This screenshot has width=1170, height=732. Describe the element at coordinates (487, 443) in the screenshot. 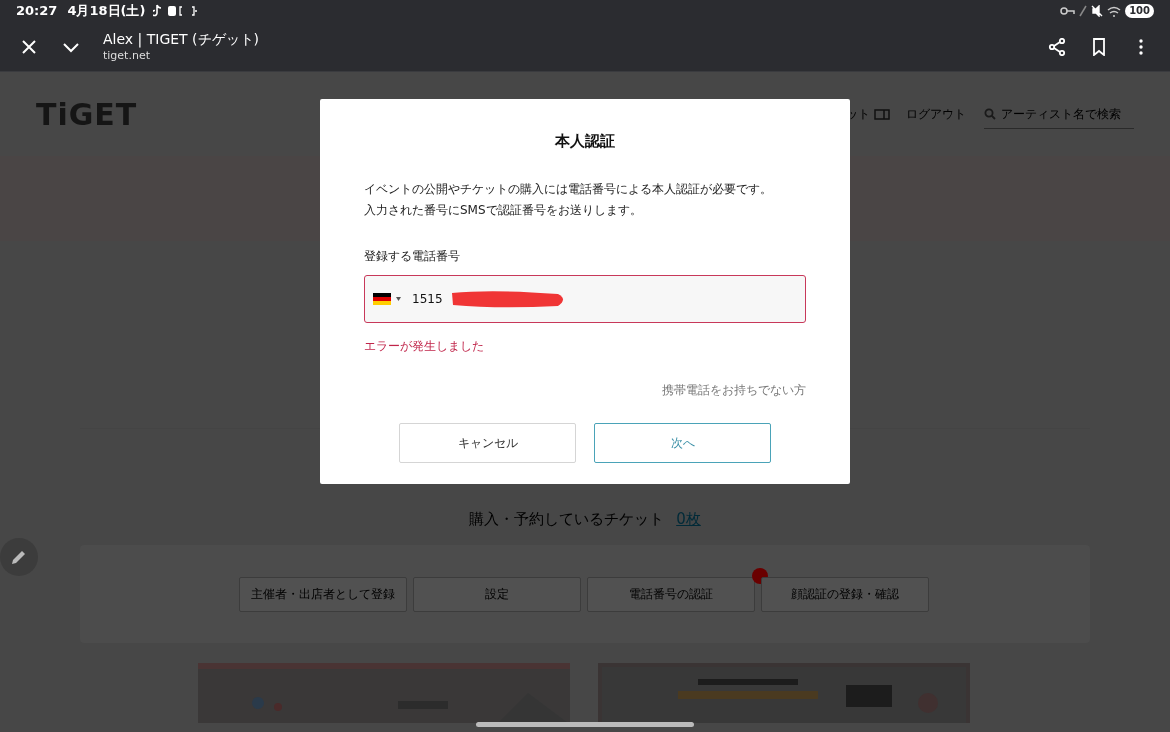

I see `cancel-button: キャンセル` at that location.